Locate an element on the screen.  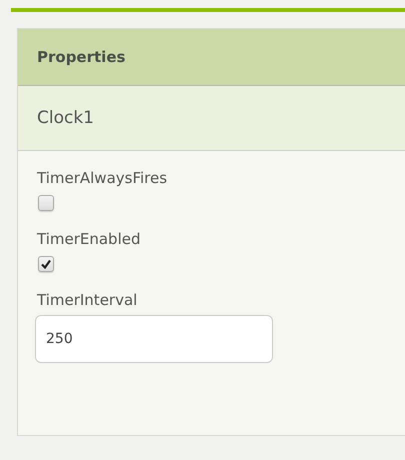
property-label: TimerAlwaysFires is located at coordinates (102, 178).